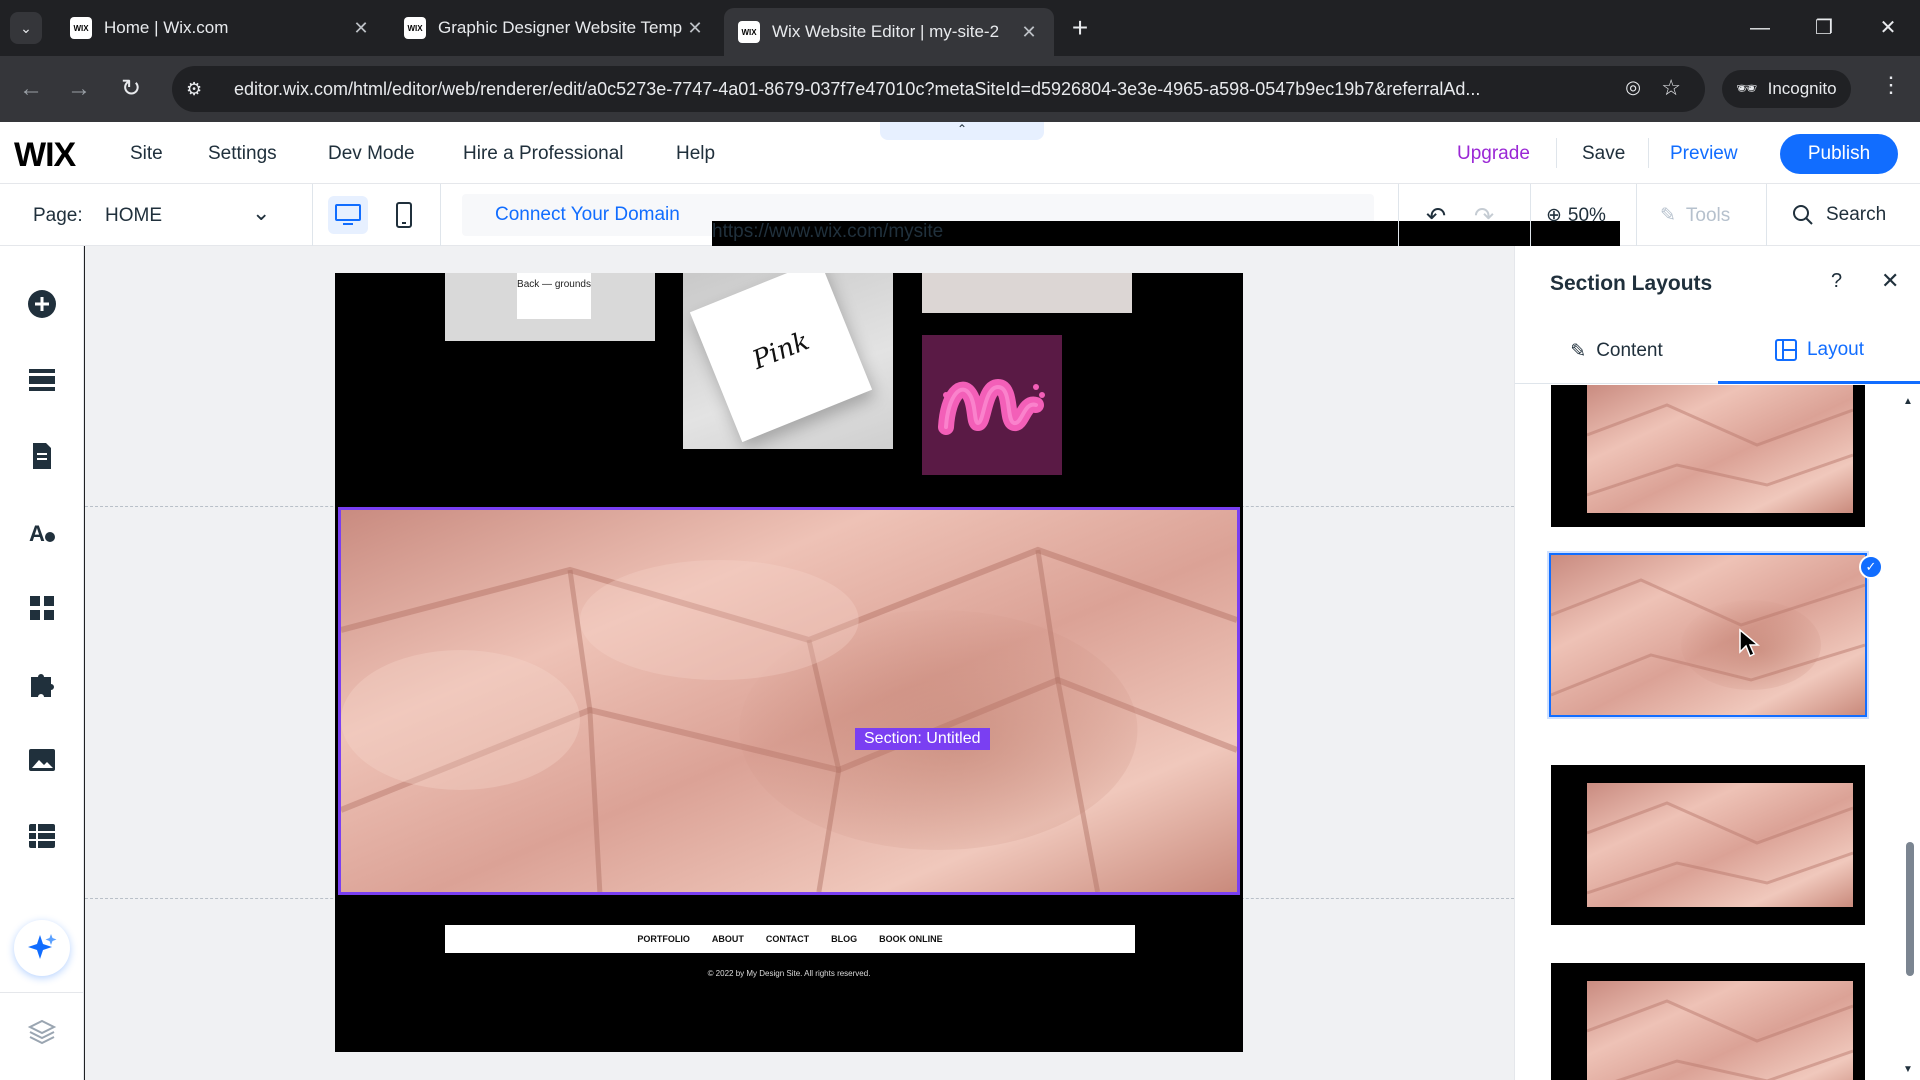  I want to click on gallery-image-cards, so click(1027, 293).